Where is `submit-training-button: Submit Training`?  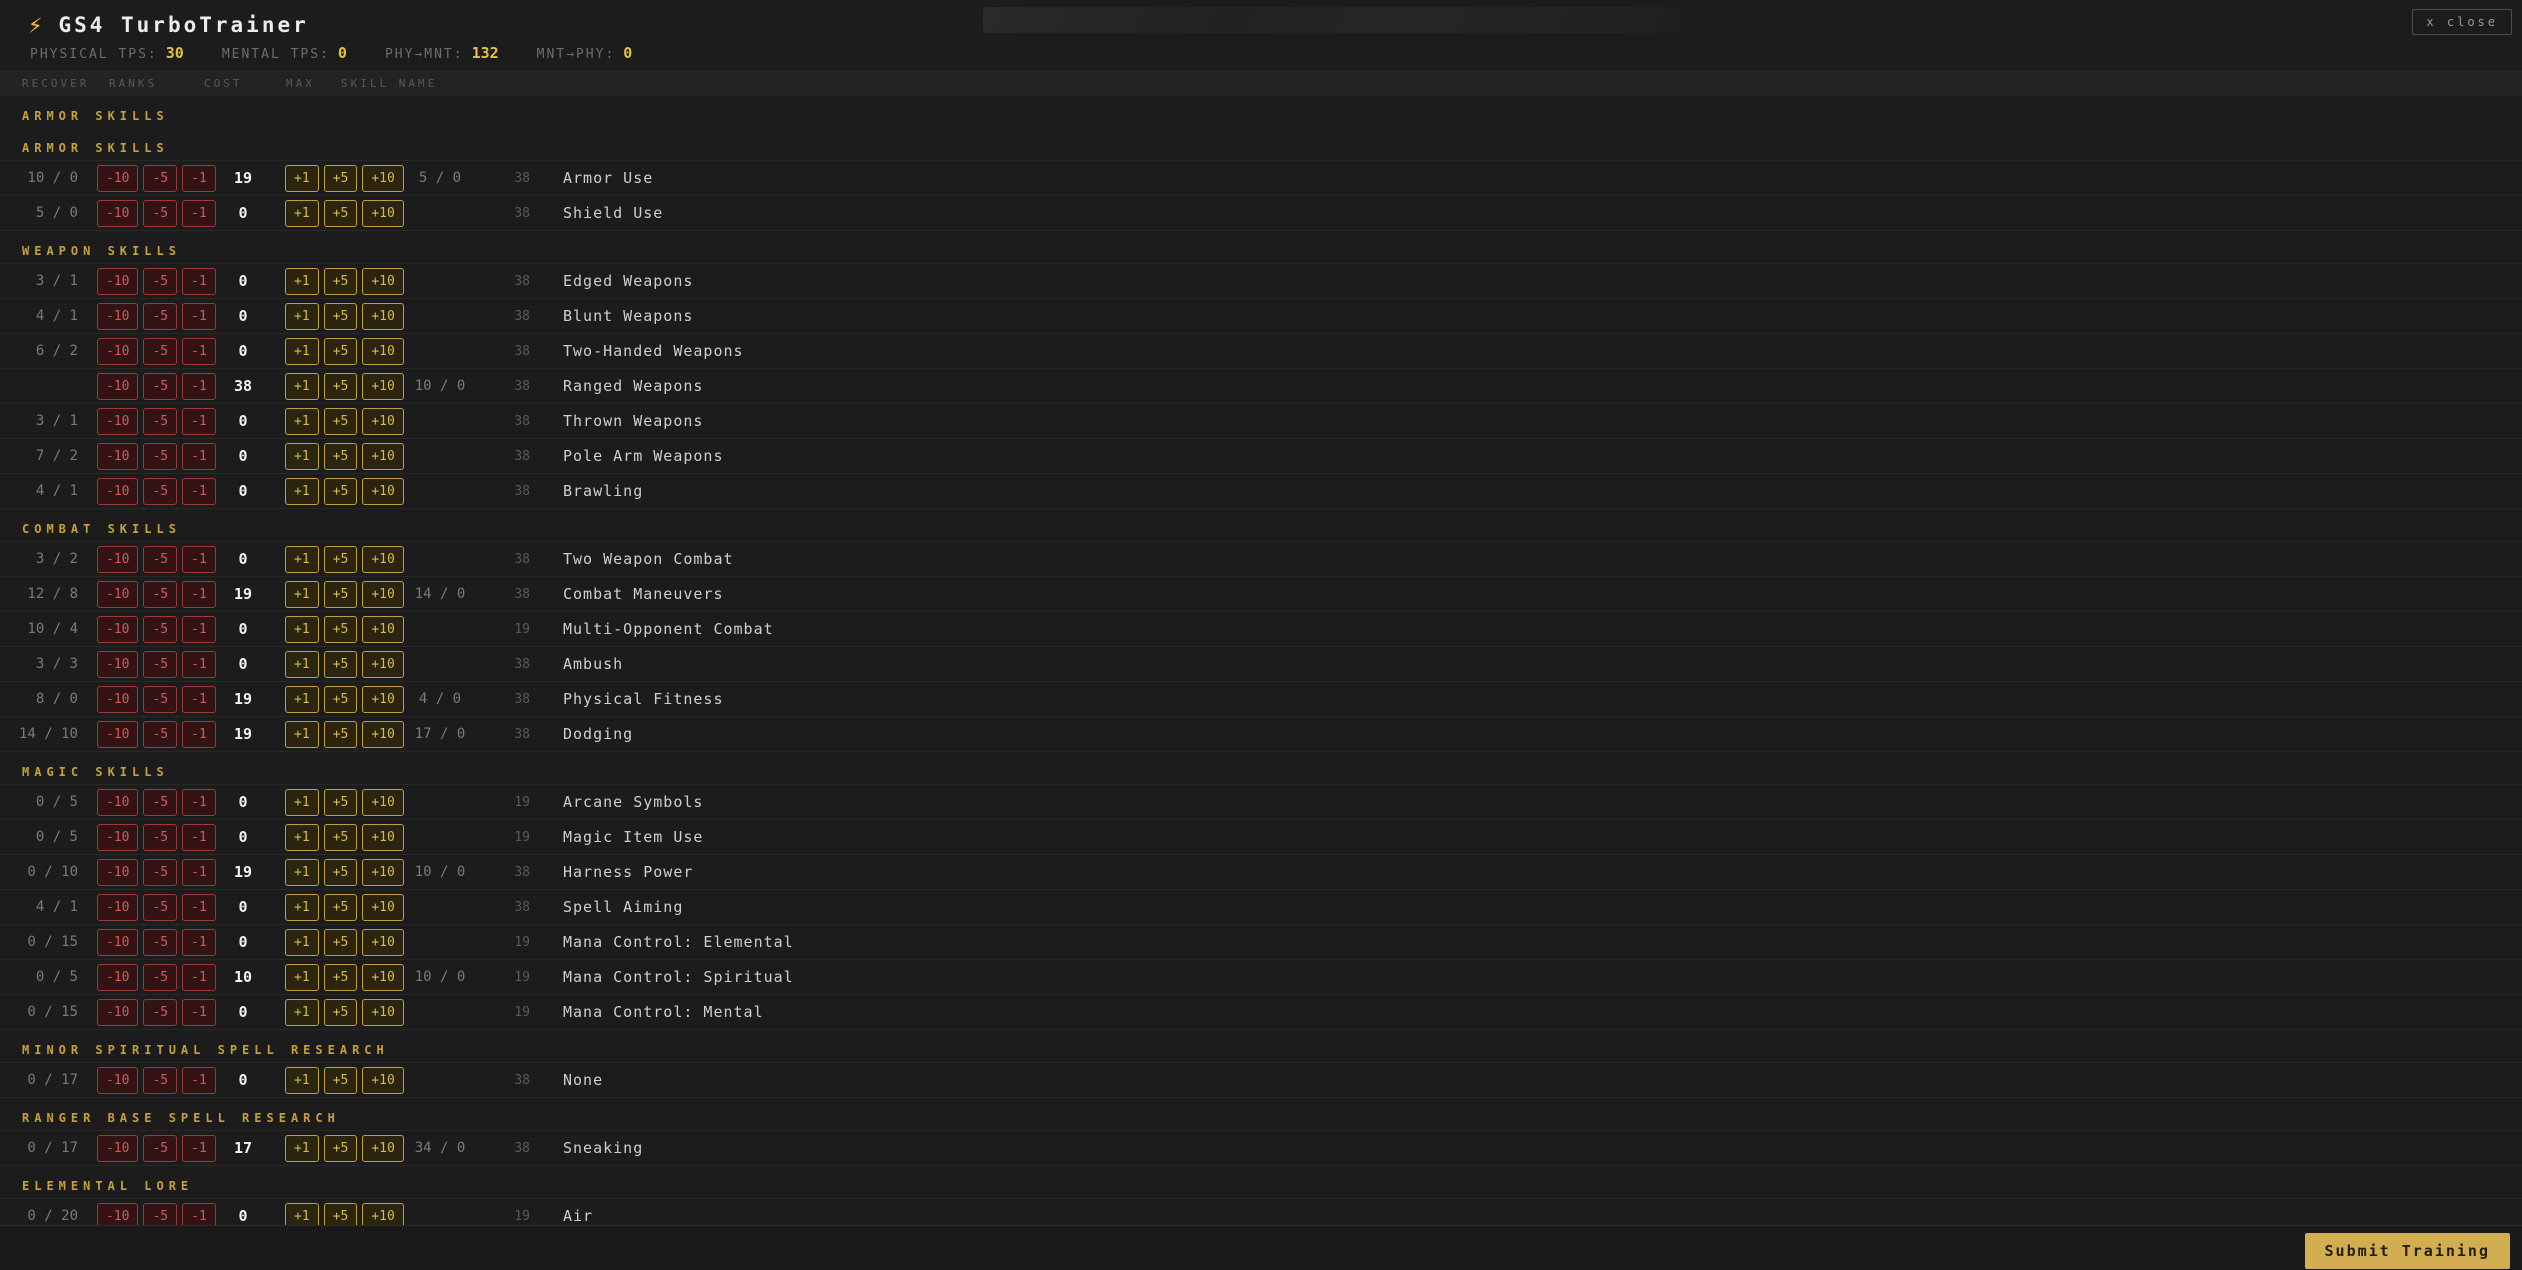 submit-training-button: Submit Training is located at coordinates (2407, 1251).